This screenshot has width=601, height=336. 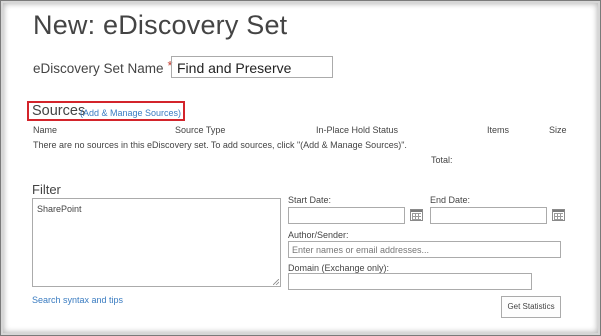 I want to click on sources-heading: Sources, so click(x=59, y=111).